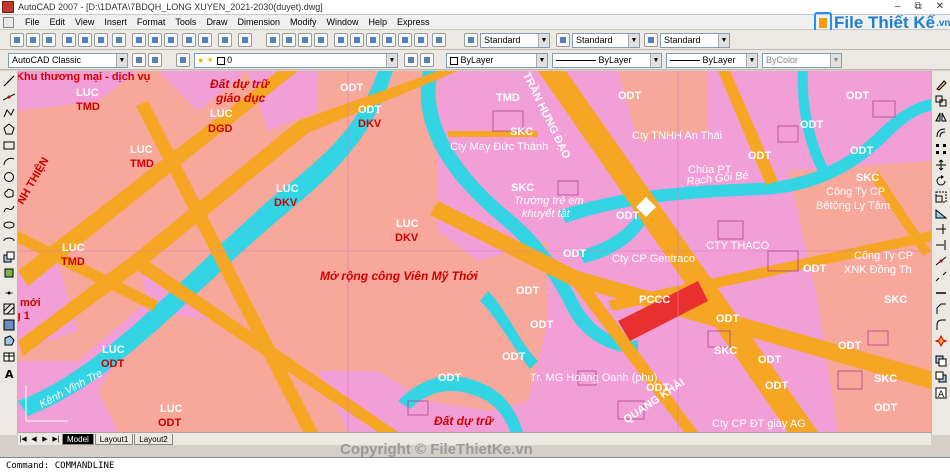 This screenshot has height=474, width=950. What do you see at coordinates (9, 257) in the screenshot?
I see `insert-block-icon` at bounding box center [9, 257].